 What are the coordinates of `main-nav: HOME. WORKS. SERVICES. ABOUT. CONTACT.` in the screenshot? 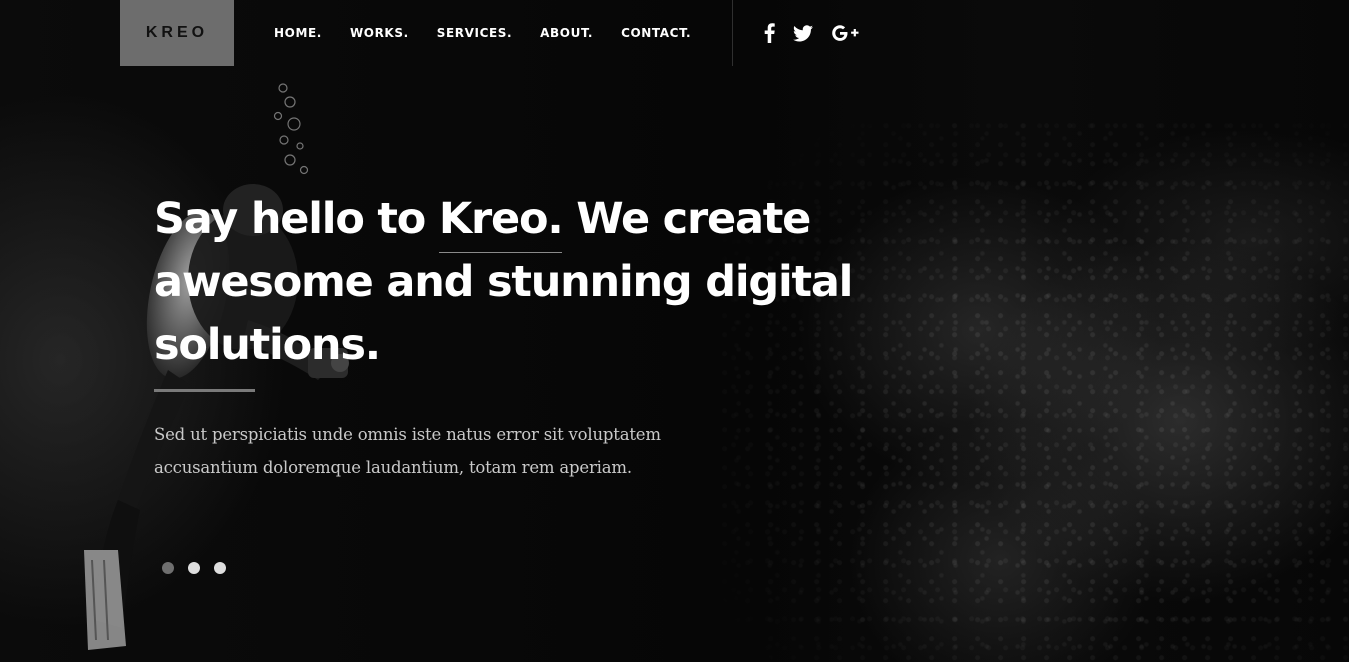 It's located at (496, 33).